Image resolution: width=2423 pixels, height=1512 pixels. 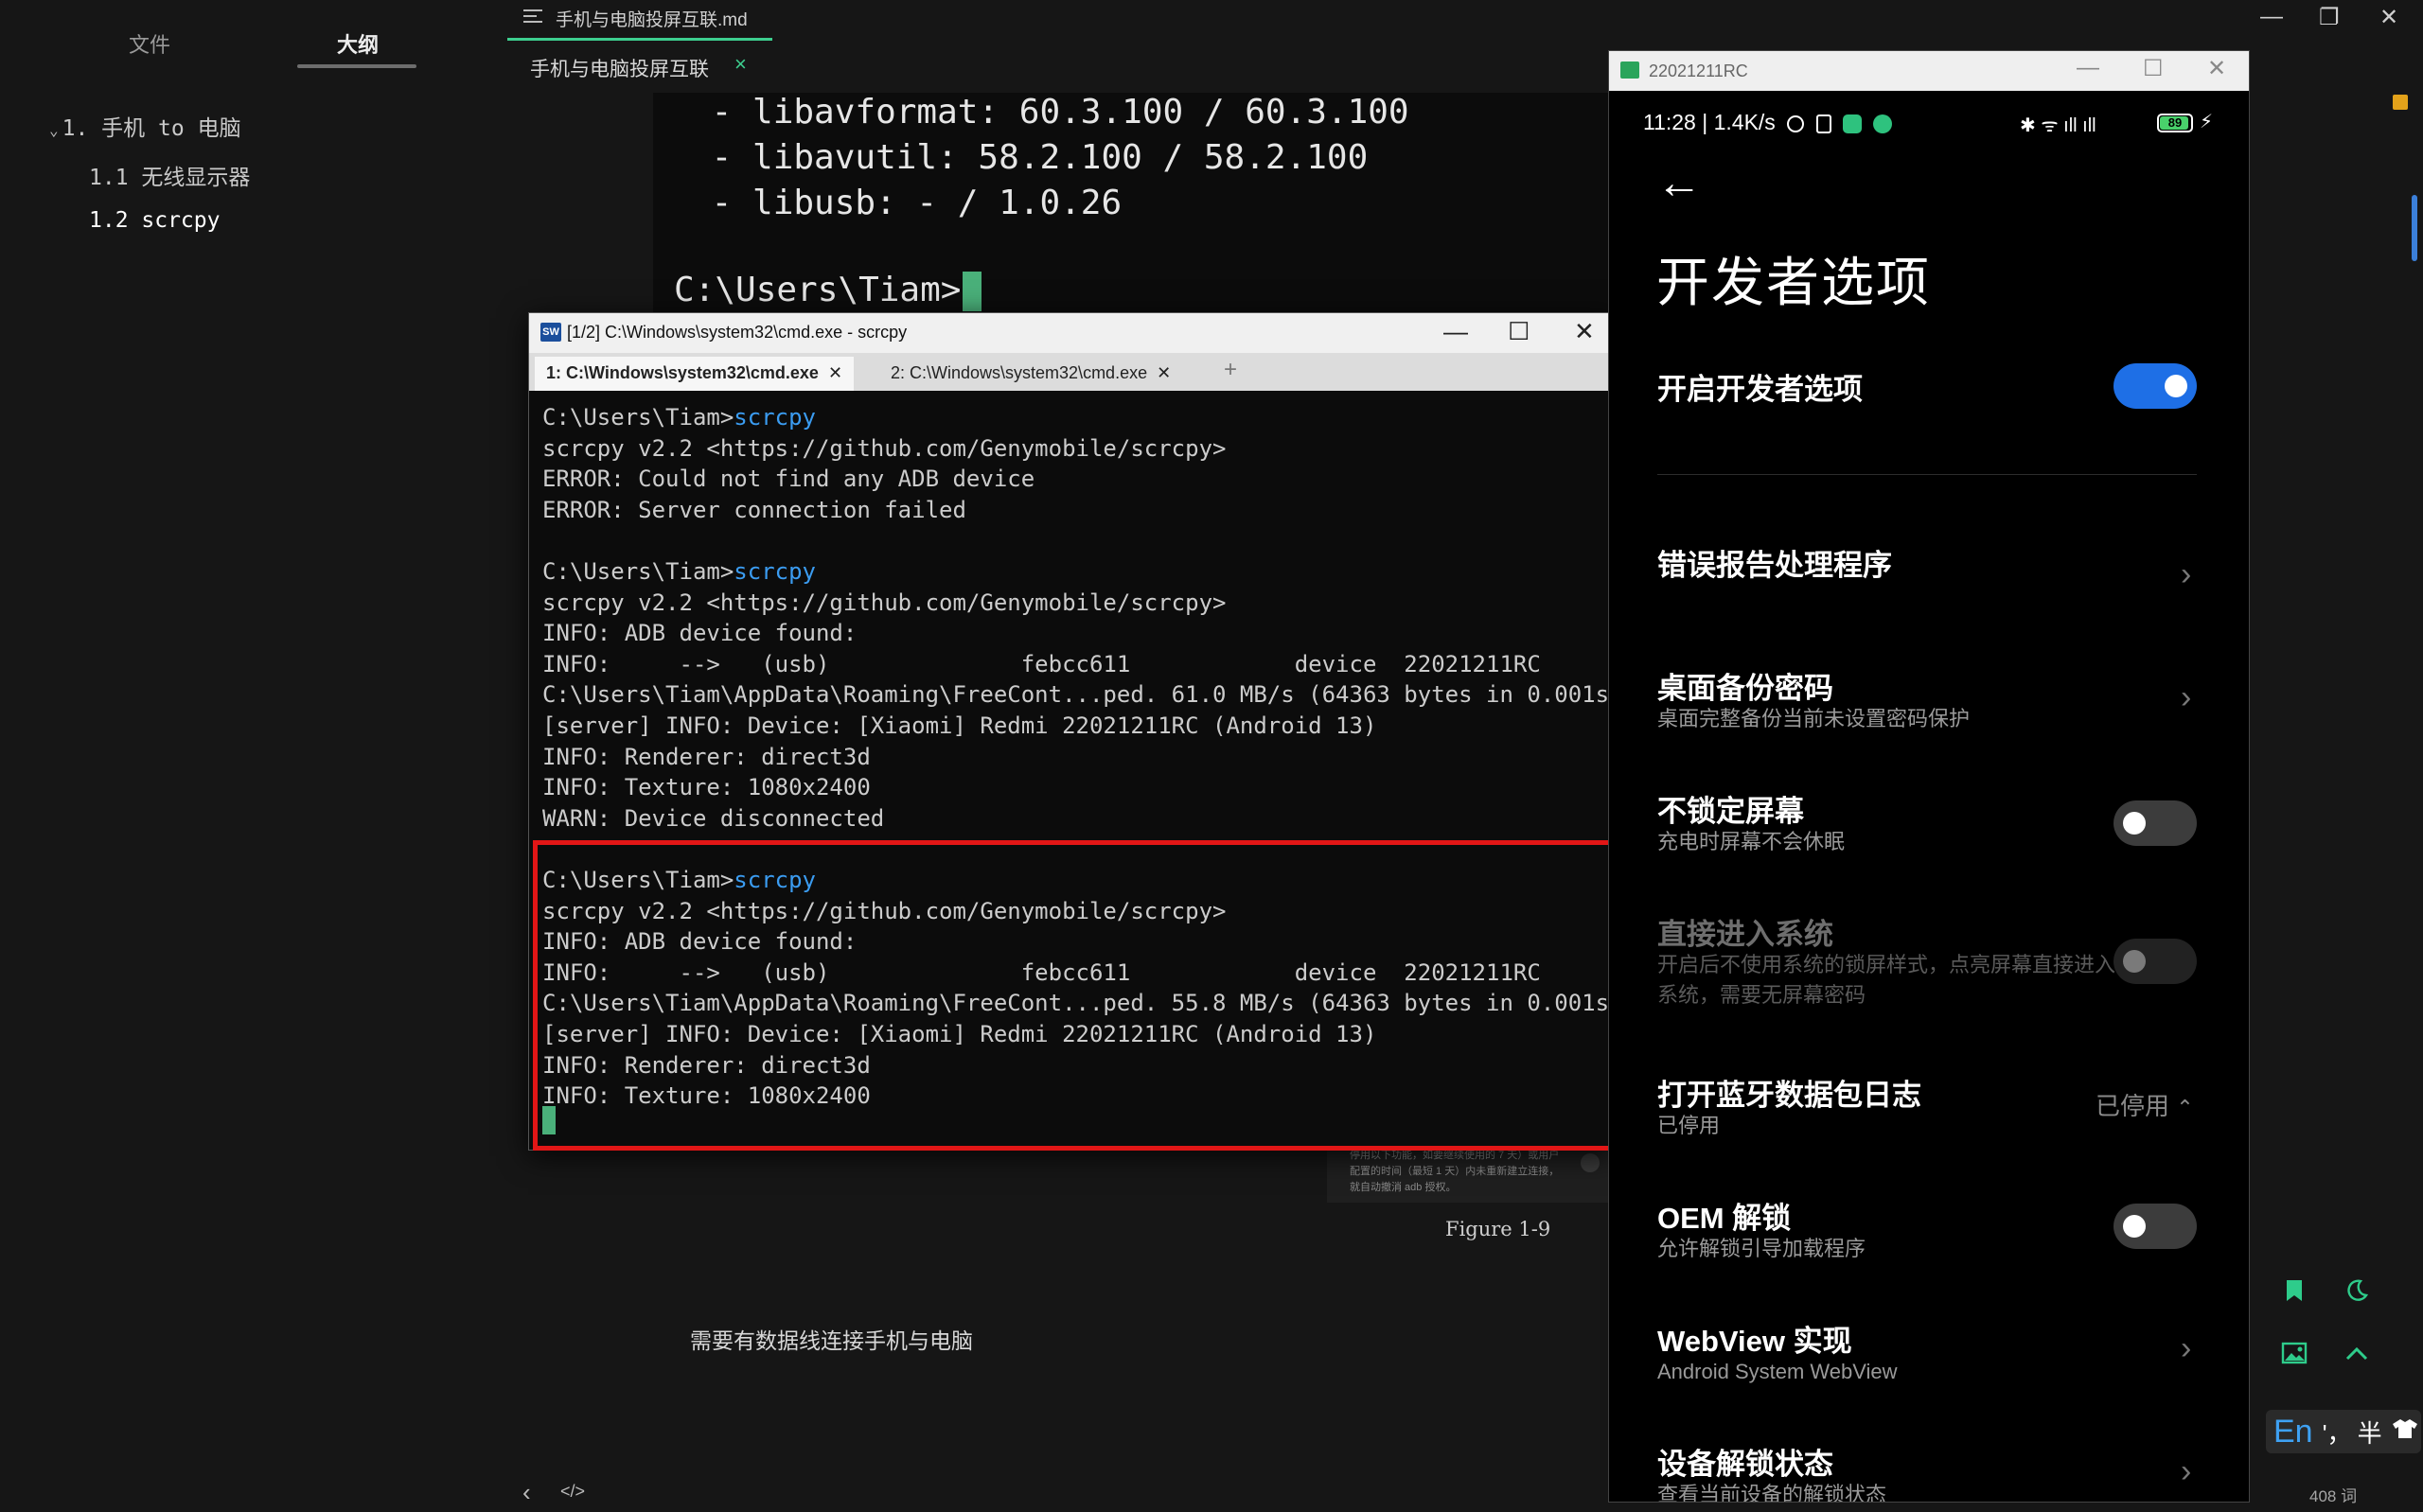 What do you see at coordinates (1698, 71) in the screenshot?
I see `phone-window-title: 22021211RC` at bounding box center [1698, 71].